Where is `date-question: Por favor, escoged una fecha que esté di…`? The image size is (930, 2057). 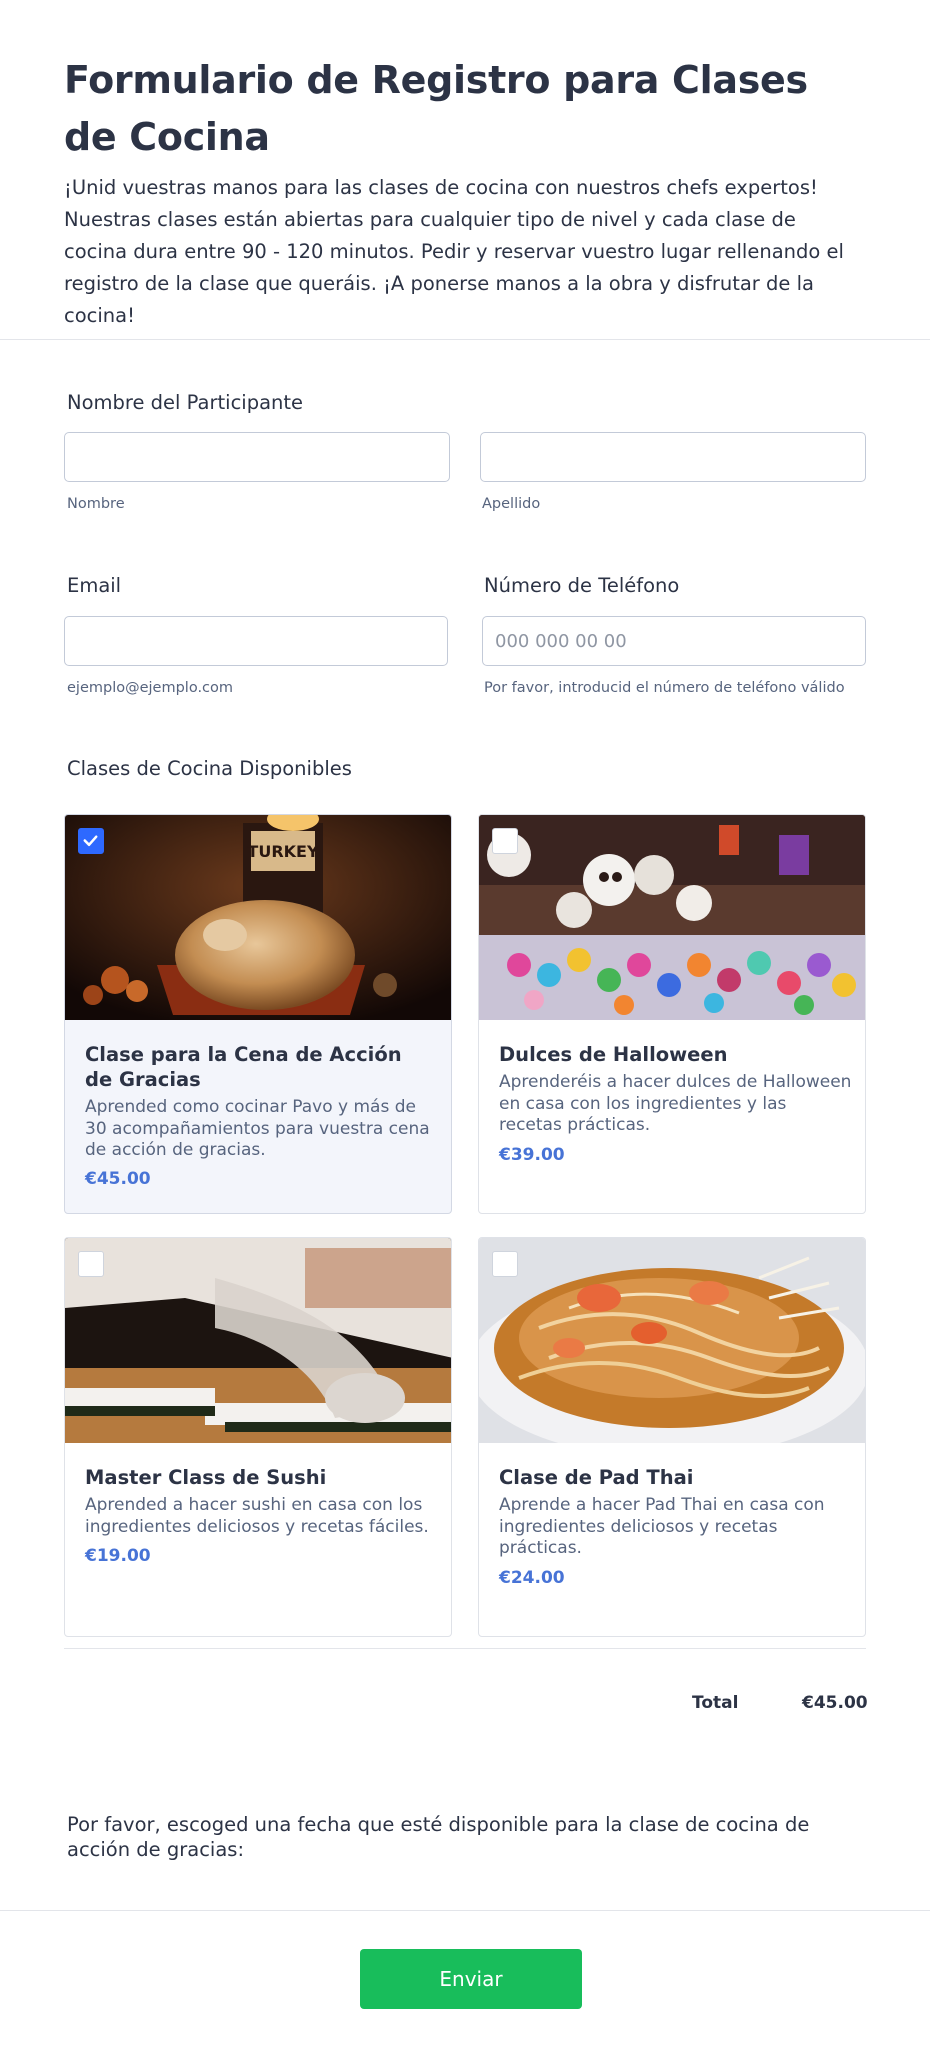 date-question: Por favor, escoged una fecha que esté di… is located at coordinates (438, 1837).